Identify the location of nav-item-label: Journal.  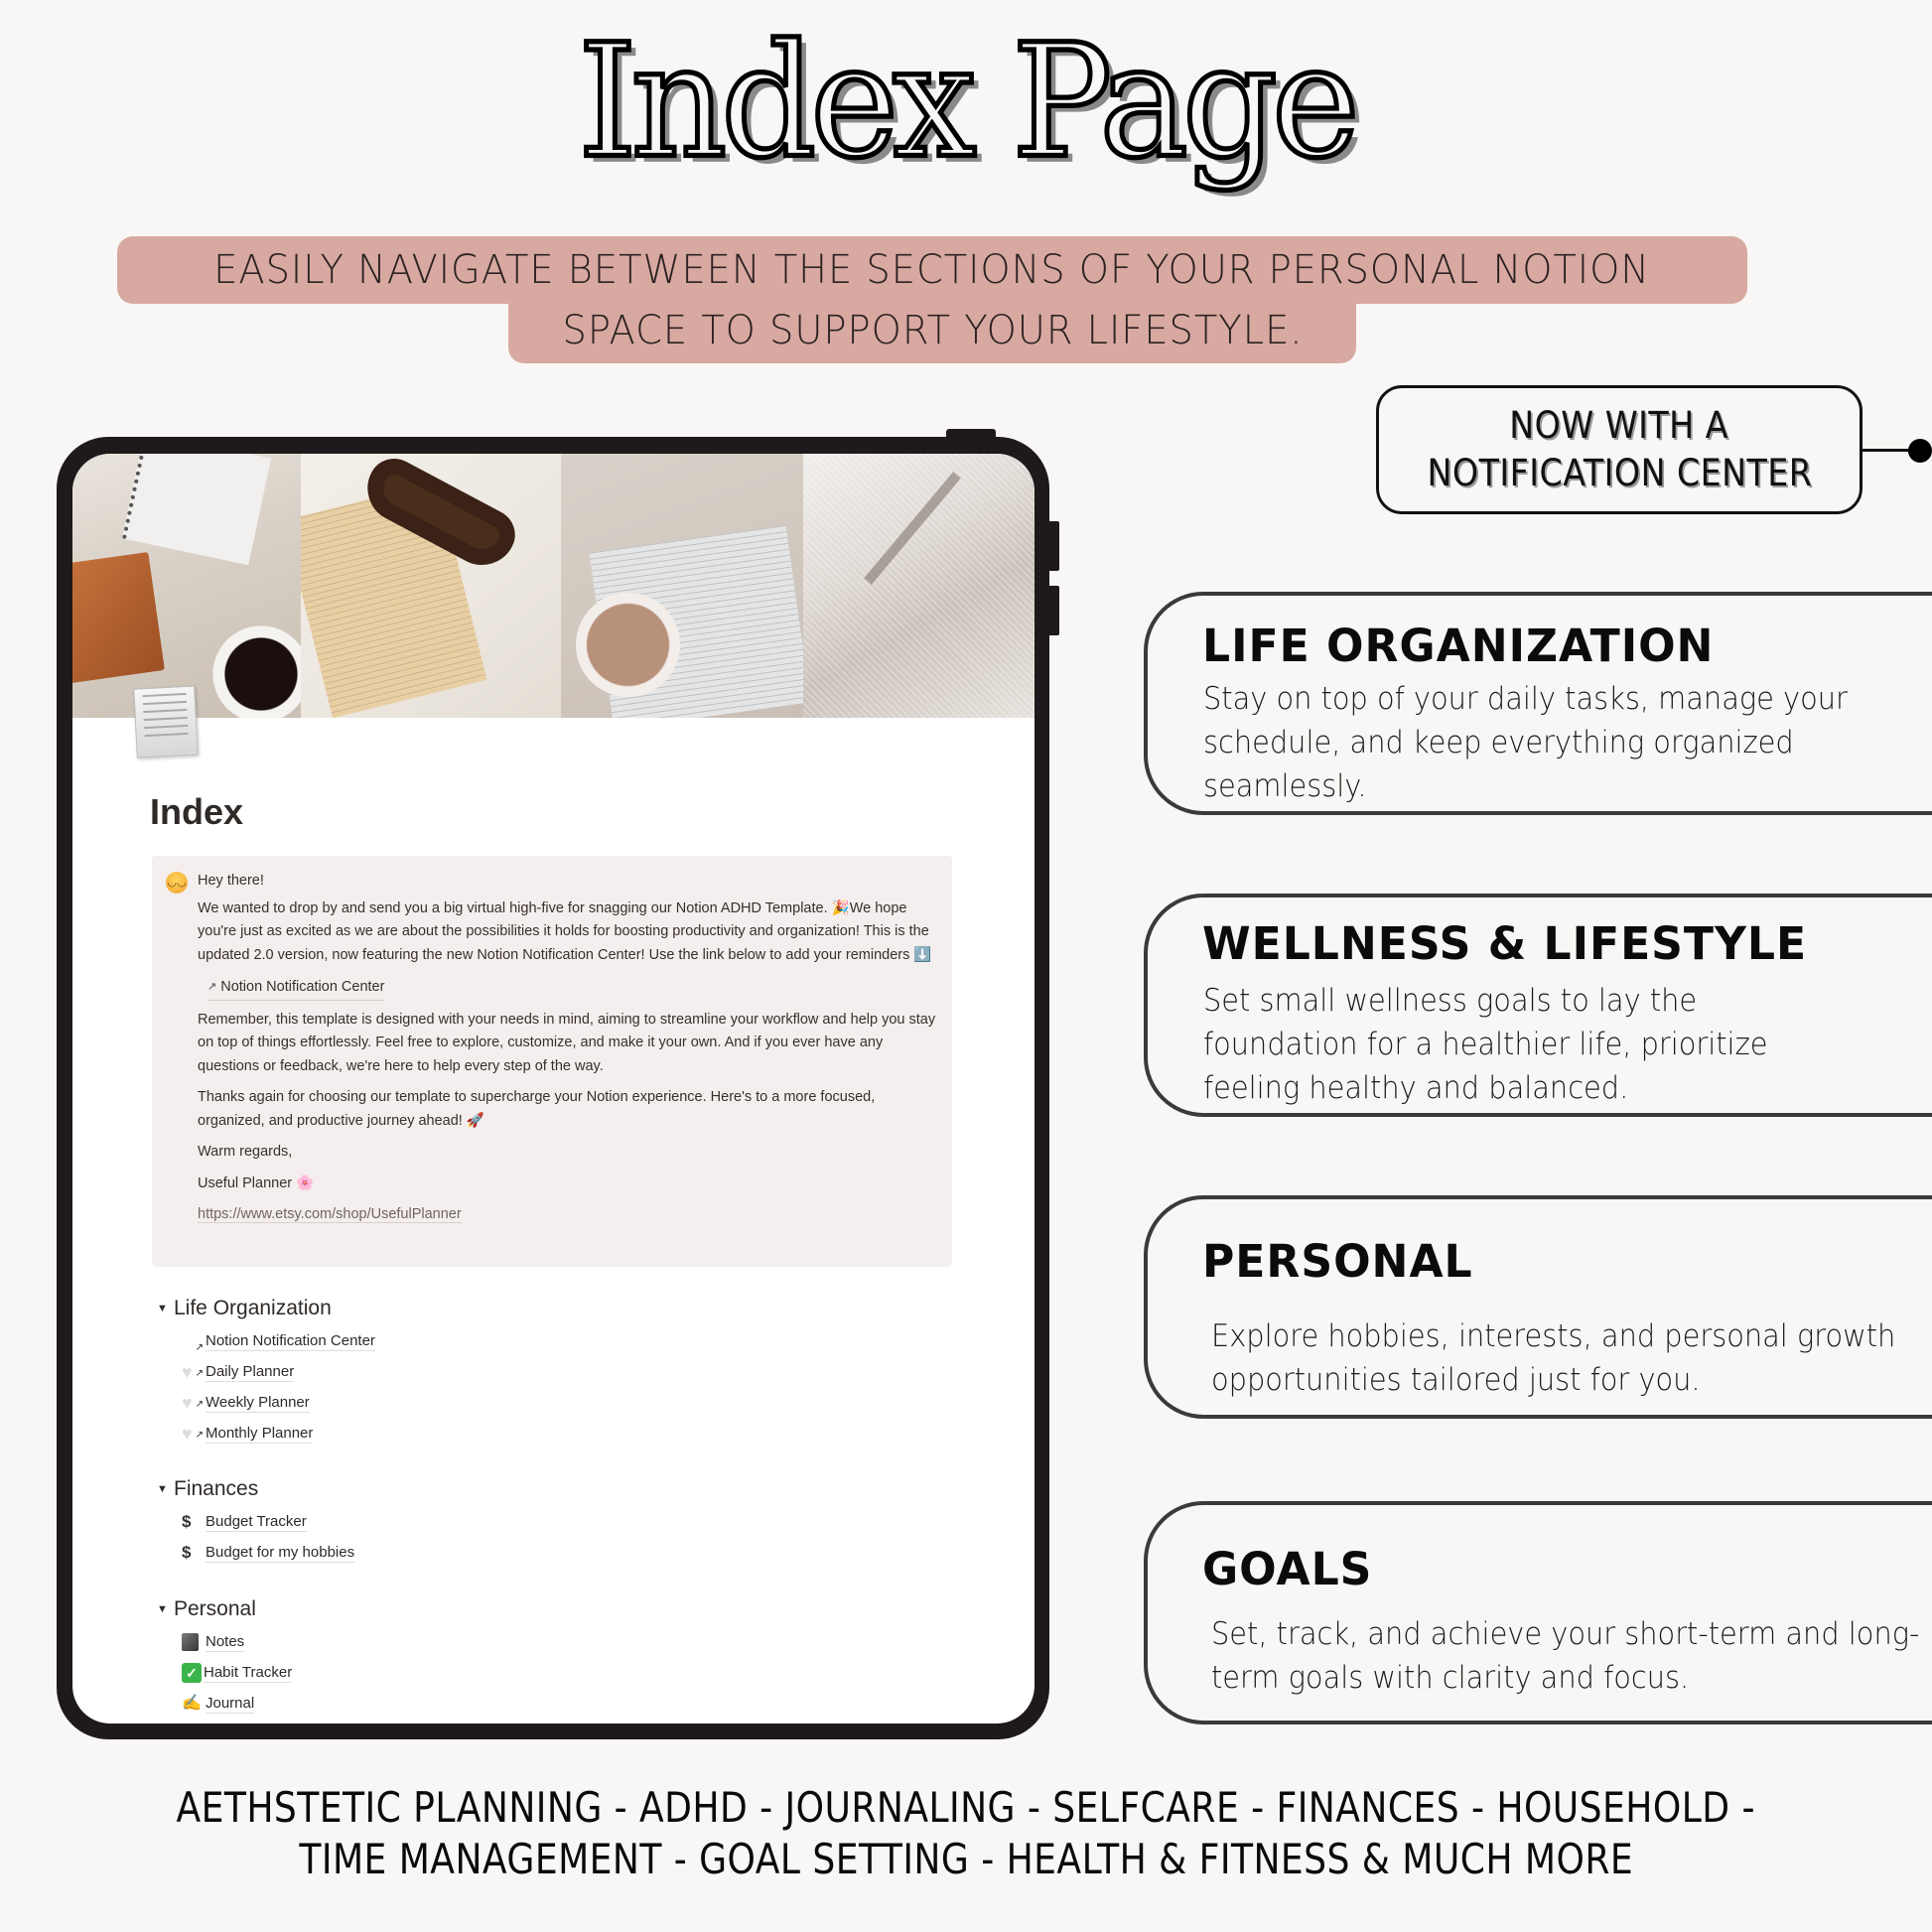
(231, 1704).